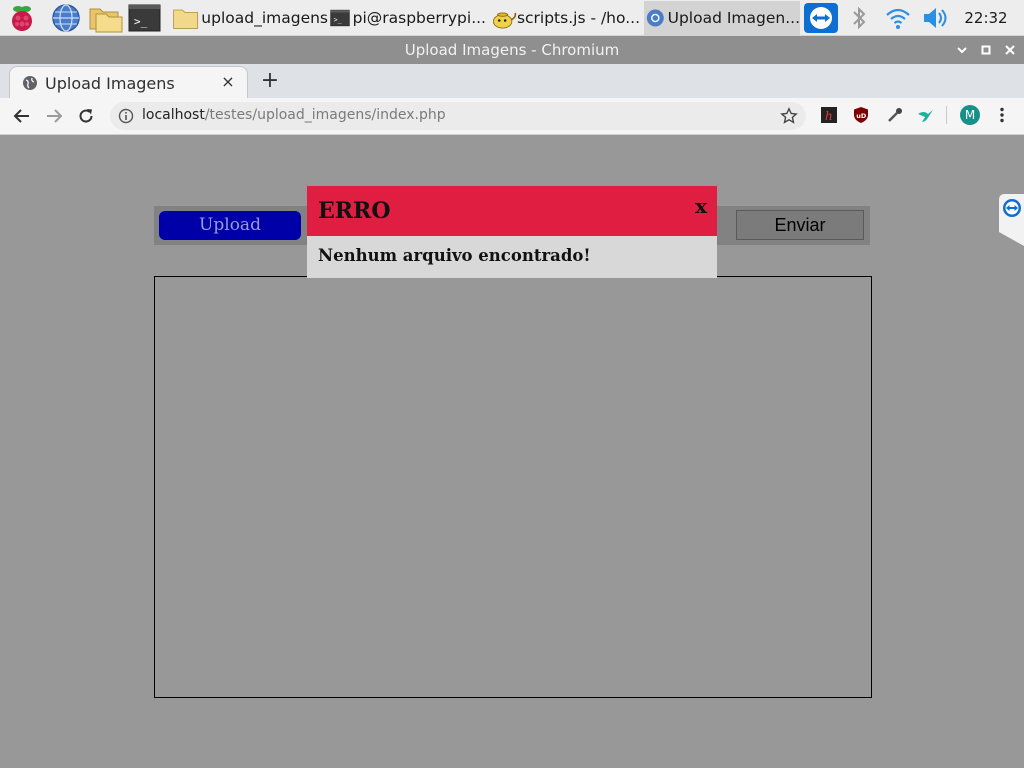 This screenshot has width=1024, height=768. I want to click on window-title: Upload Imagens - Chromium, so click(512, 50).